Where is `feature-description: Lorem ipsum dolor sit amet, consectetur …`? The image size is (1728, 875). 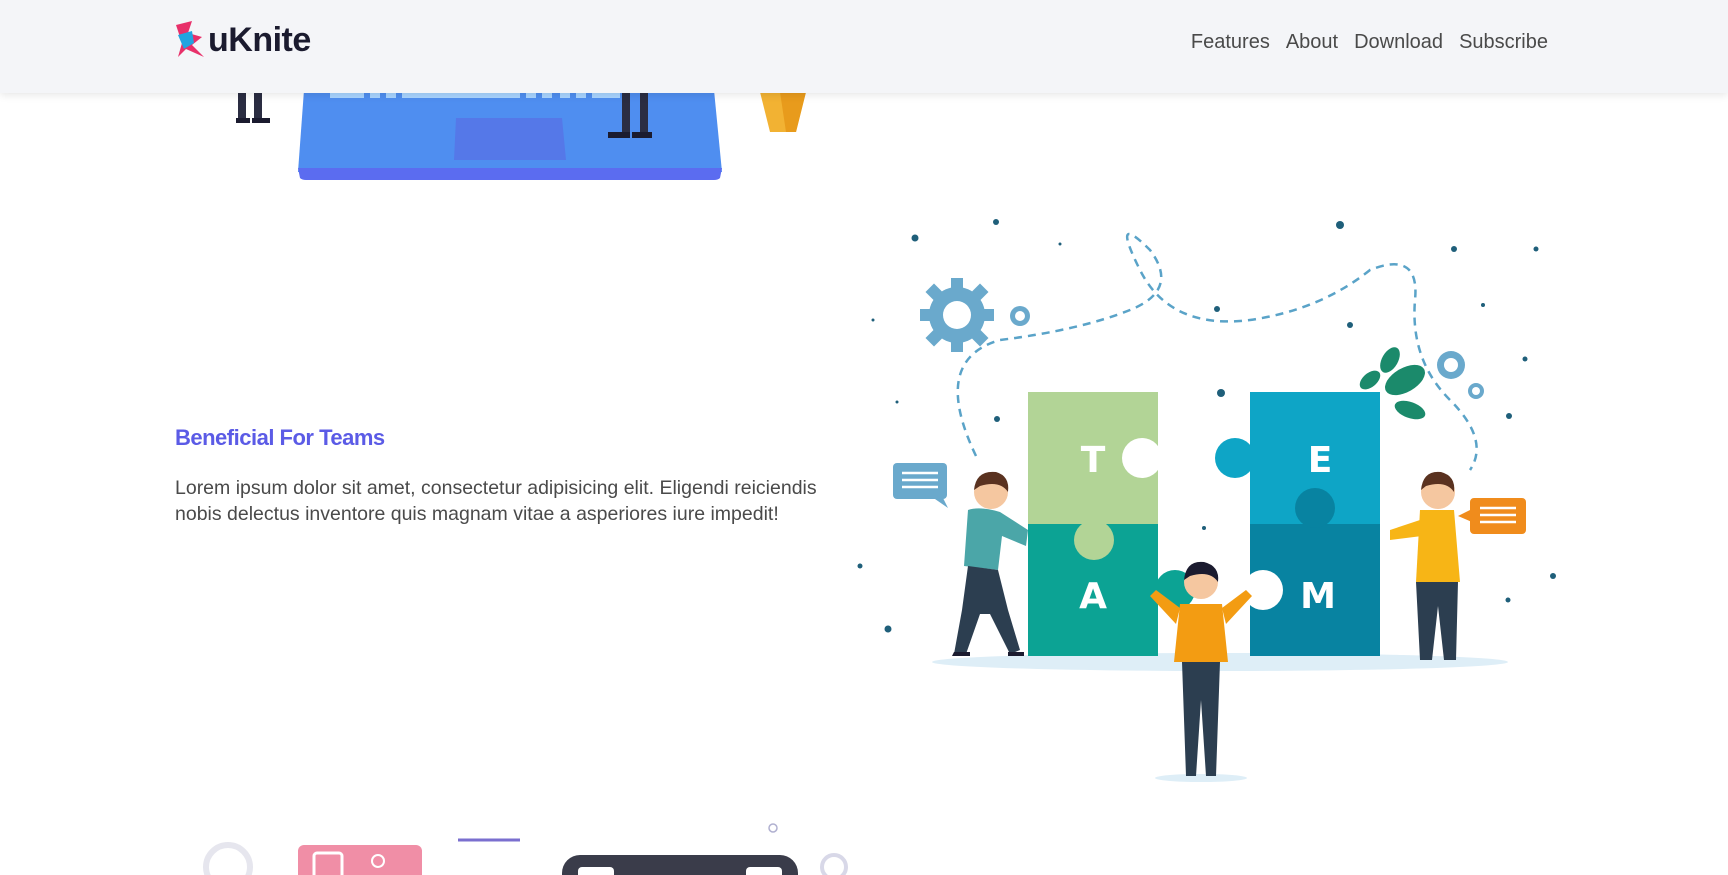 feature-description: Lorem ipsum dolor sit amet, consectetur … is located at coordinates (496, 501).